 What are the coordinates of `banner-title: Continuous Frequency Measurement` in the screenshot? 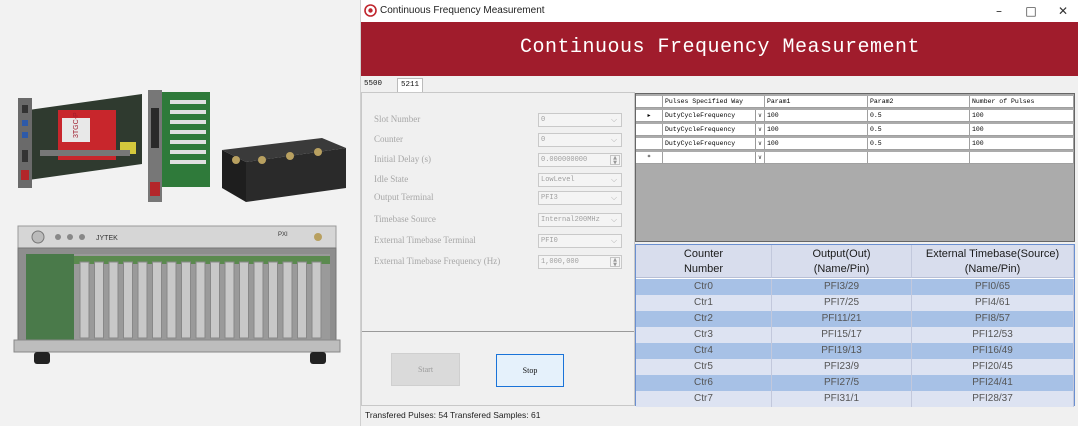 It's located at (720, 47).